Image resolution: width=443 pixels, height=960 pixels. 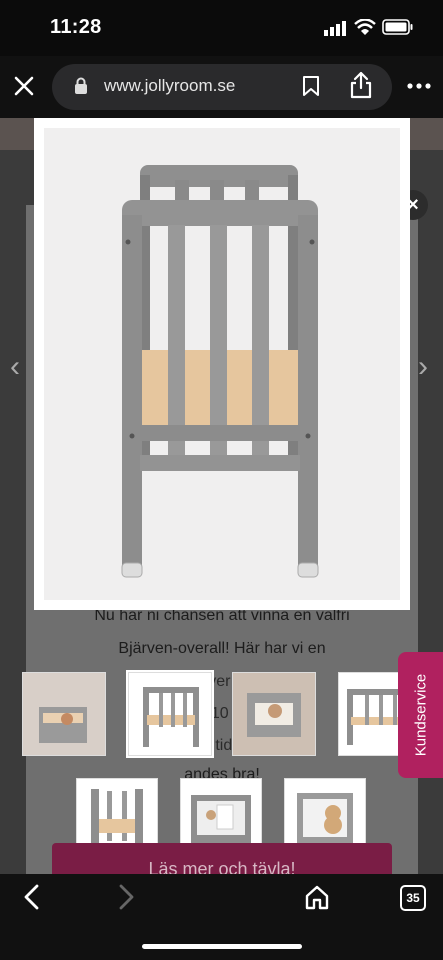 I want to click on cellular-signal-icon, so click(x=335, y=28).